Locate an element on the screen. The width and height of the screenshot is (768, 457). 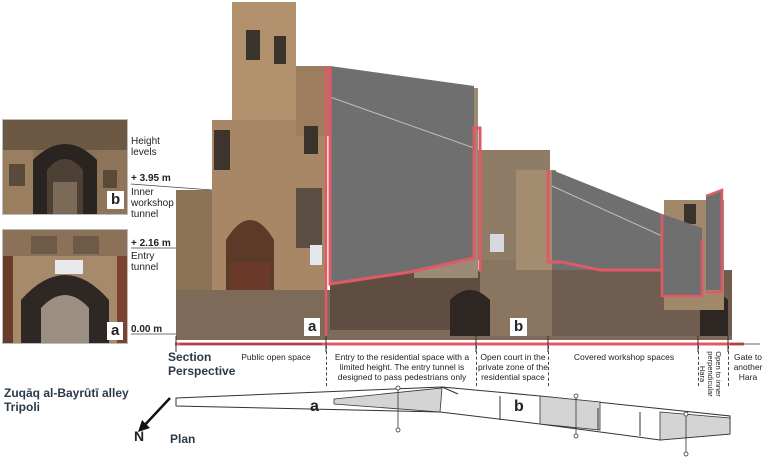
section-perspective-title: Section Perspective is located at coordinates (202, 364).